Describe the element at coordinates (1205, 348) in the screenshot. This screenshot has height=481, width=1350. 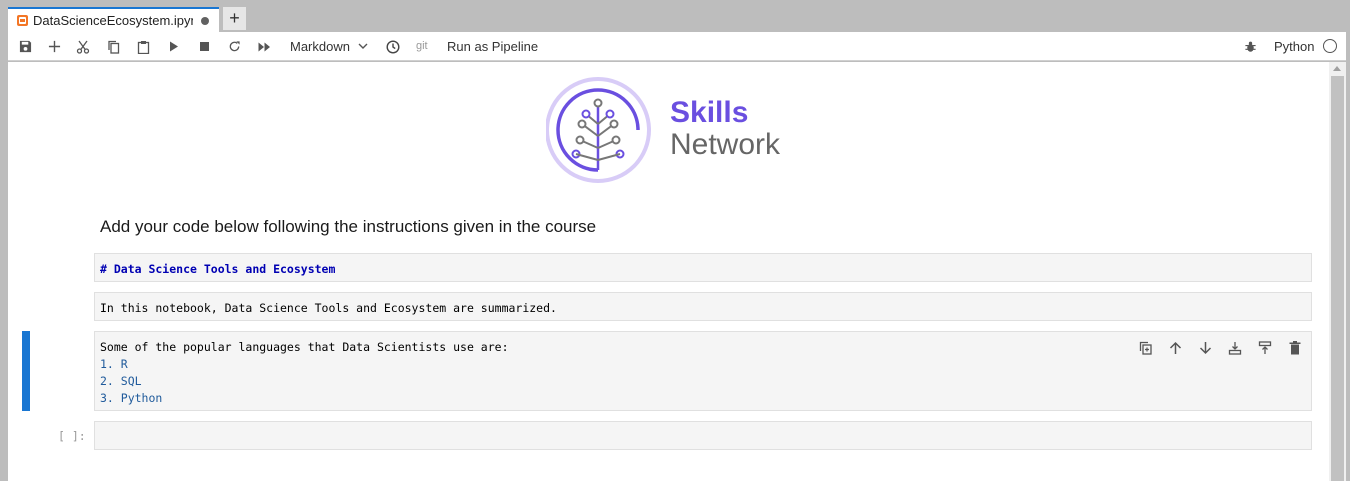
I see `move-down-icon` at that location.